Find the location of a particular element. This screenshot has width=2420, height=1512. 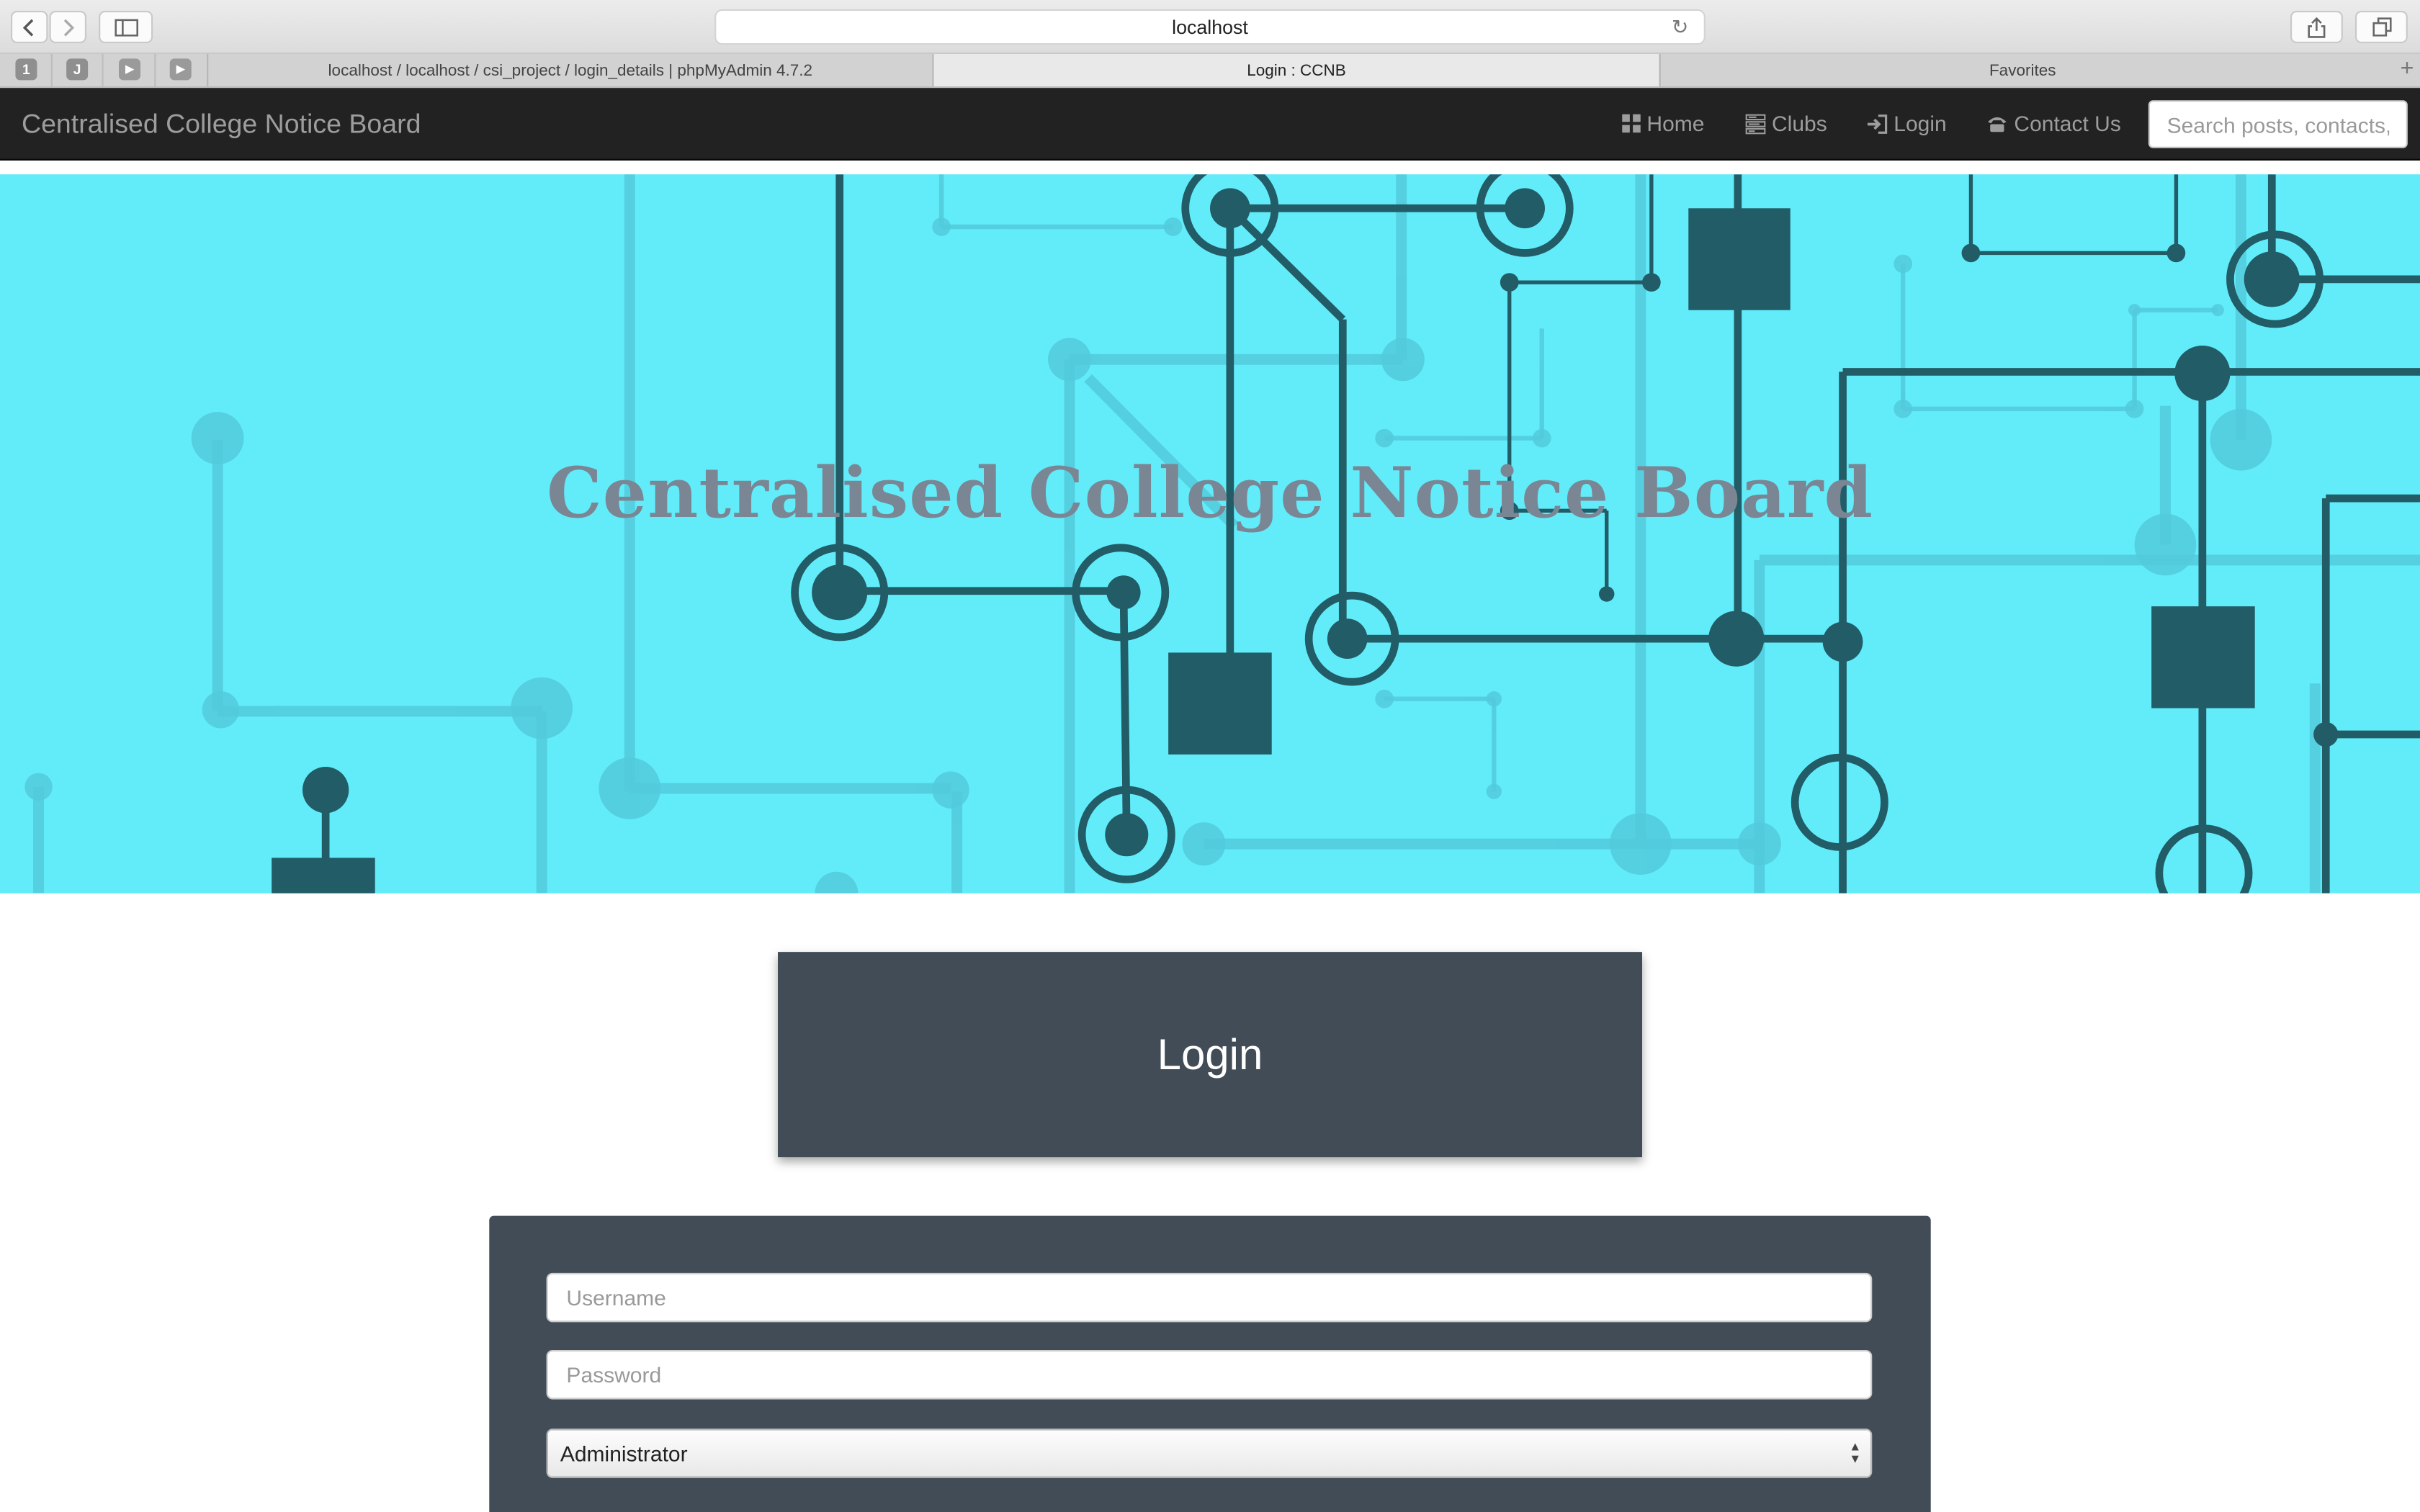

pinned-tab-video: ▶ is located at coordinates (129, 69).